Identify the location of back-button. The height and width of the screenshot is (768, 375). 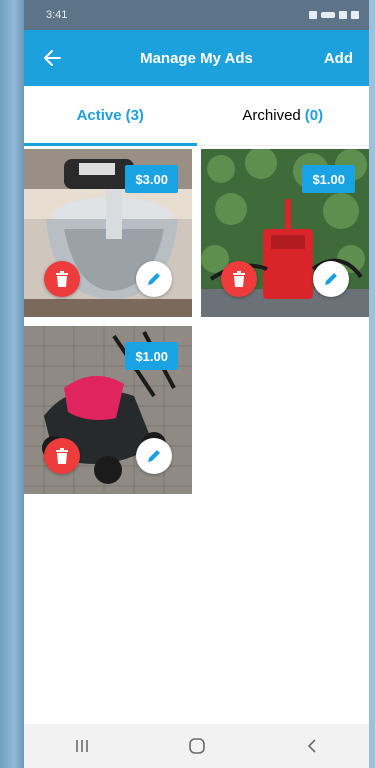
(52, 58).